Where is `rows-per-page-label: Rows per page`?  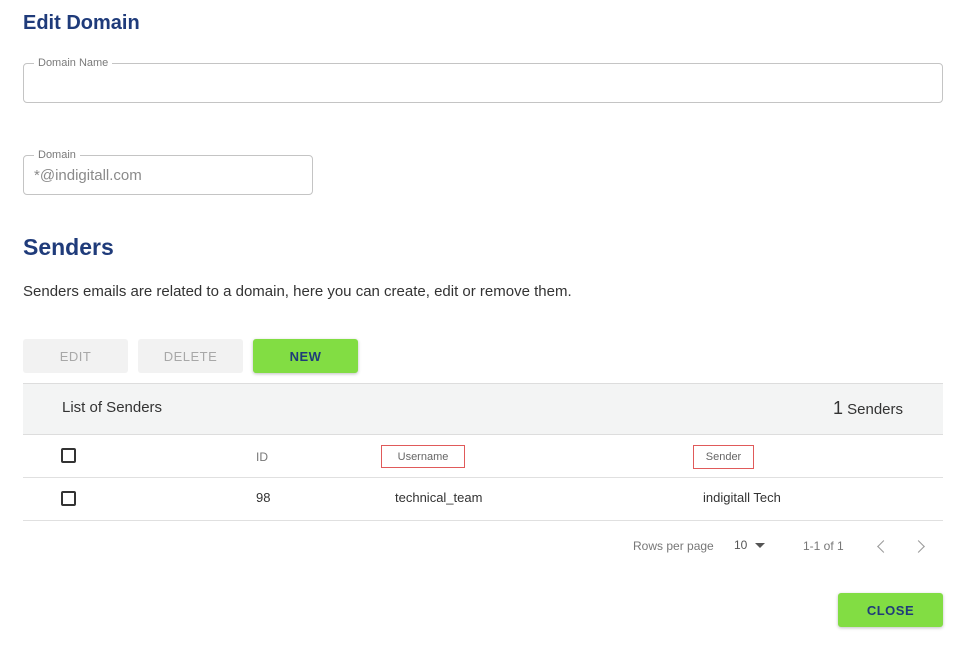
rows-per-page-label: Rows per page is located at coordinates (673, 546).